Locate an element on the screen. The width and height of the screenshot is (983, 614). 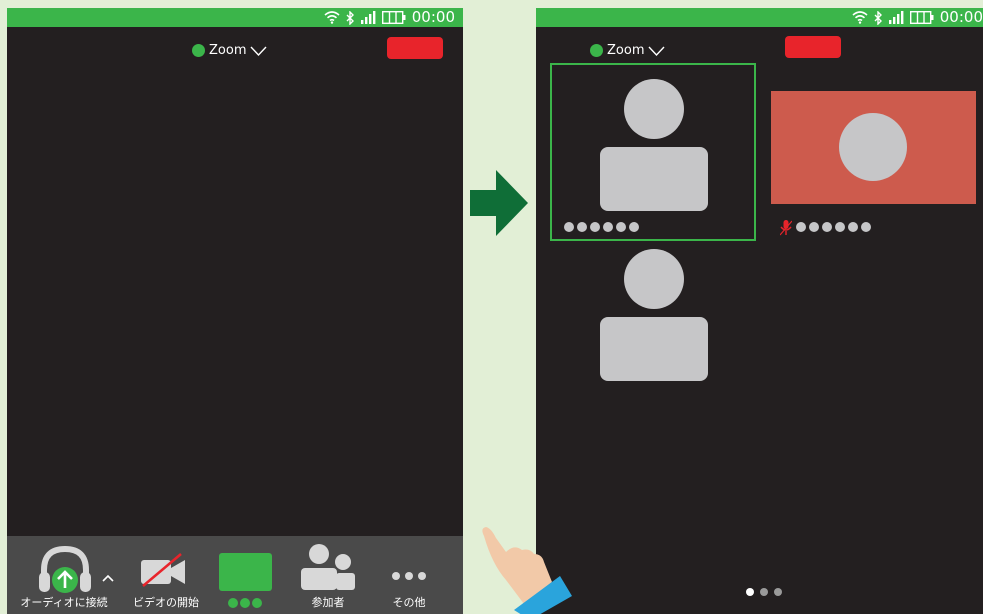
more-label: その他 is located at coordinates (409, 602).